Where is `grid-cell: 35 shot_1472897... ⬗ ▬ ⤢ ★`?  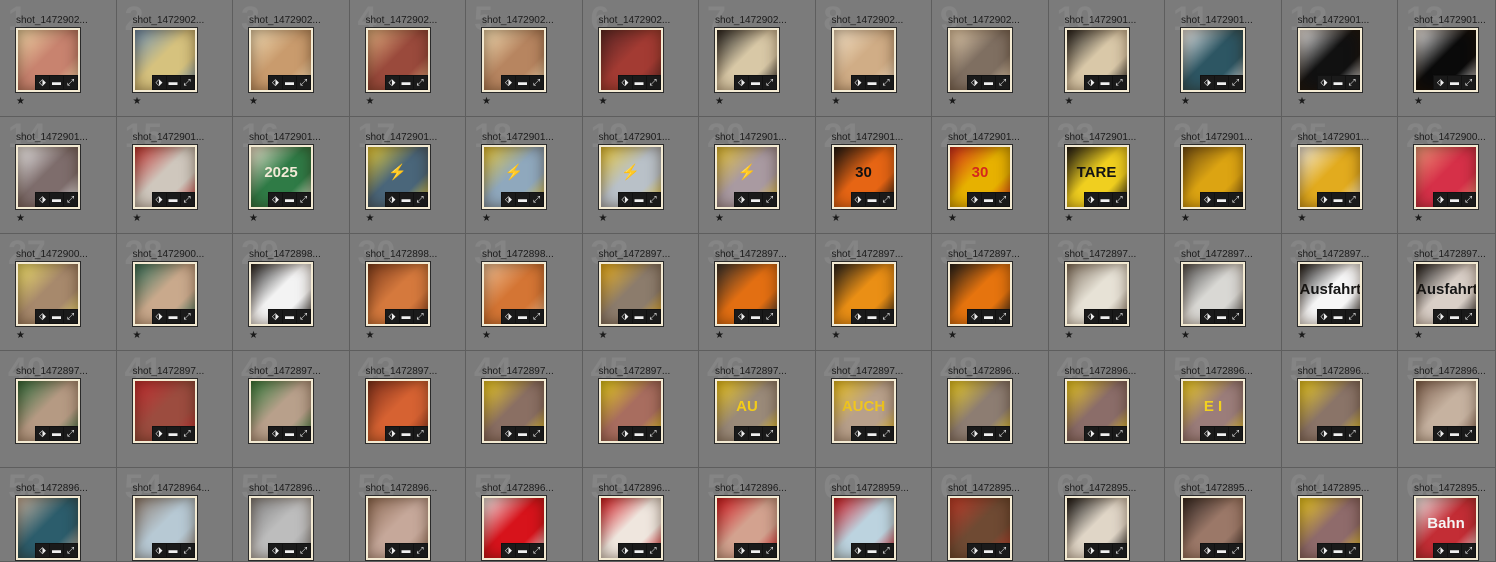
grid-cell: 35 shot_1472897... ⬗ ▬ ⤢ ★ is located at coordinates (990, 292).